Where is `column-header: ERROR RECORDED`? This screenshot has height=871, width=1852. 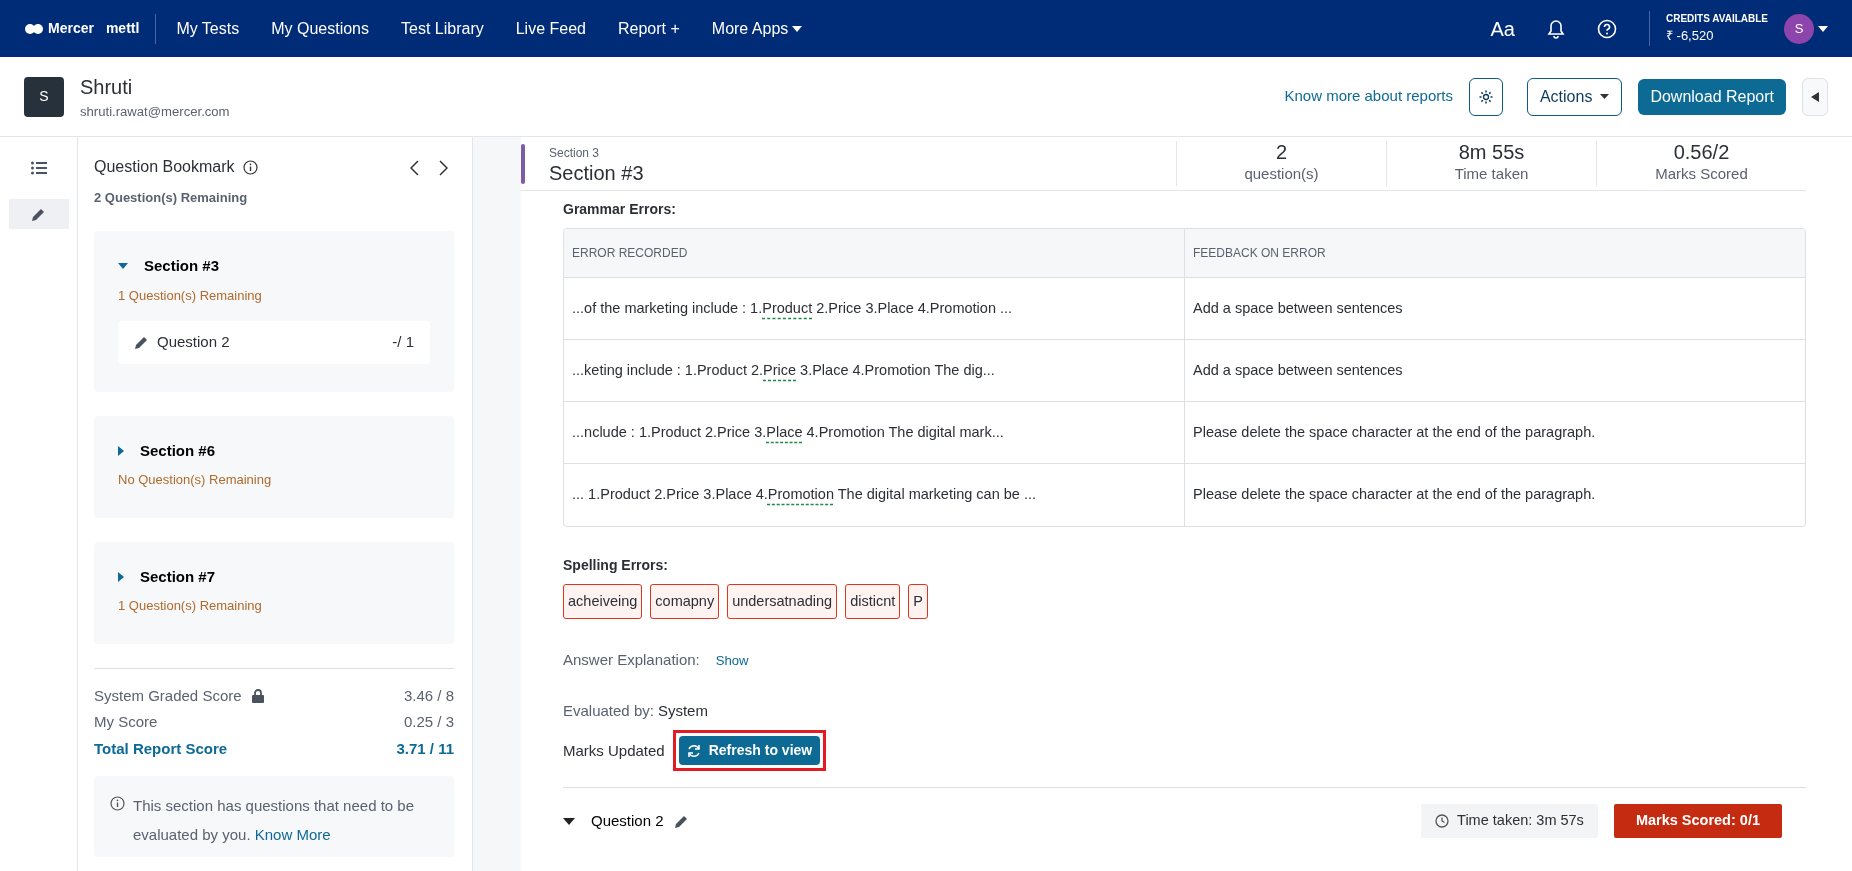
column-header: ERROR RECORDED is located at coordinates (874, 253).